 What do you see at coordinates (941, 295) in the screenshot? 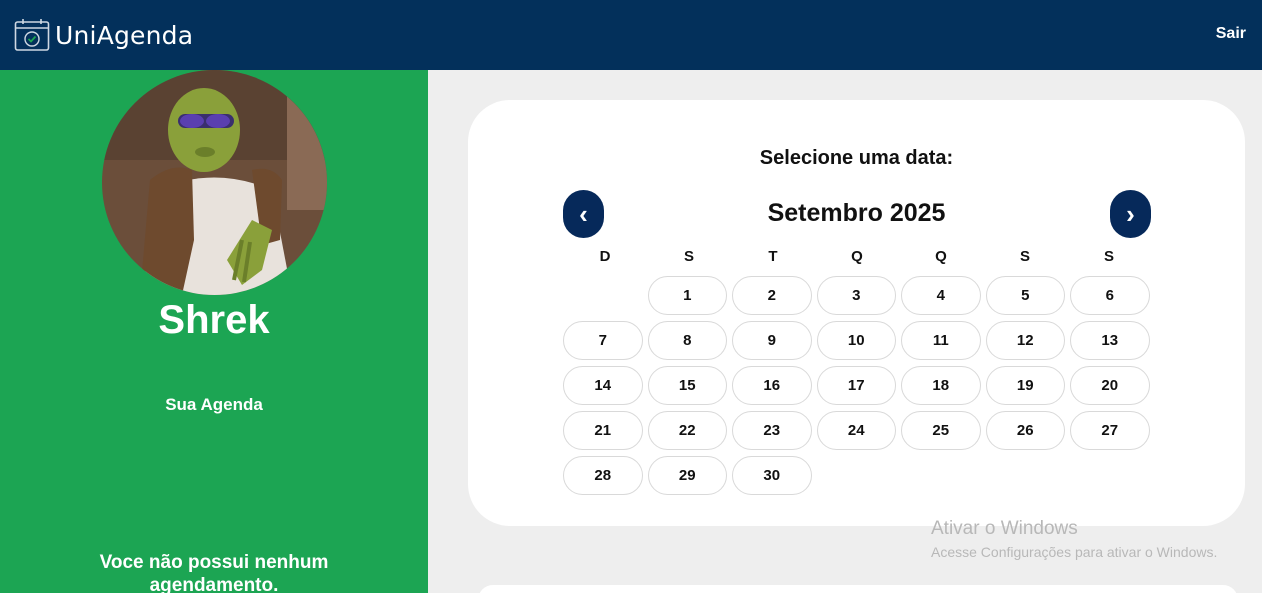
I see `calendar-day-4: 4` at bounding box center [941, 295].